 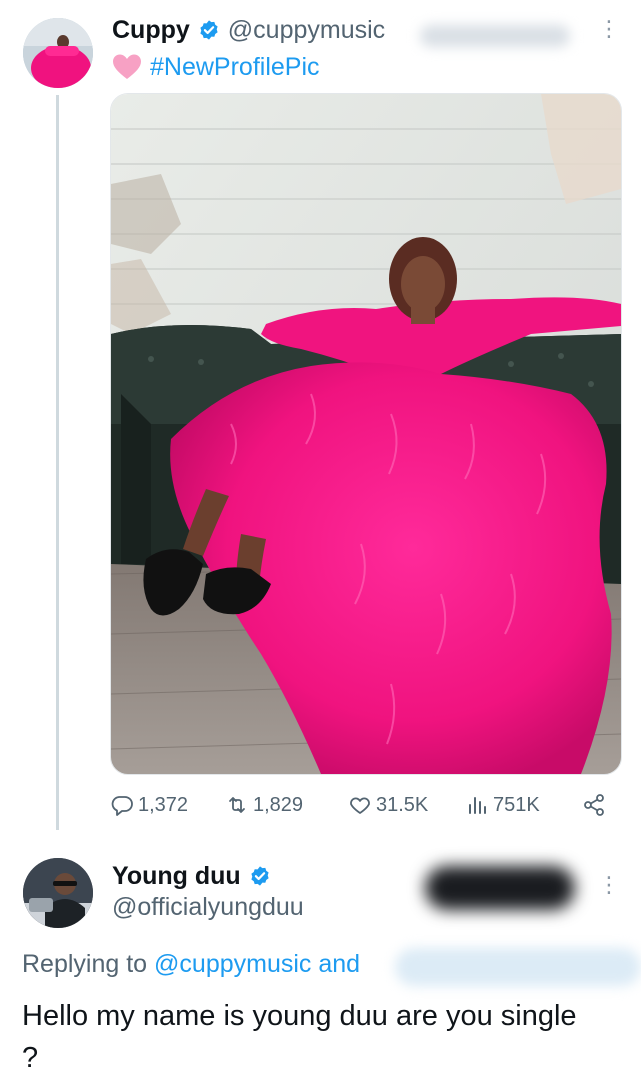 What do you see at coordinates (58, 893) in the screenshot?
I see `young-duu-avatar` at bounding box center [58, 893].